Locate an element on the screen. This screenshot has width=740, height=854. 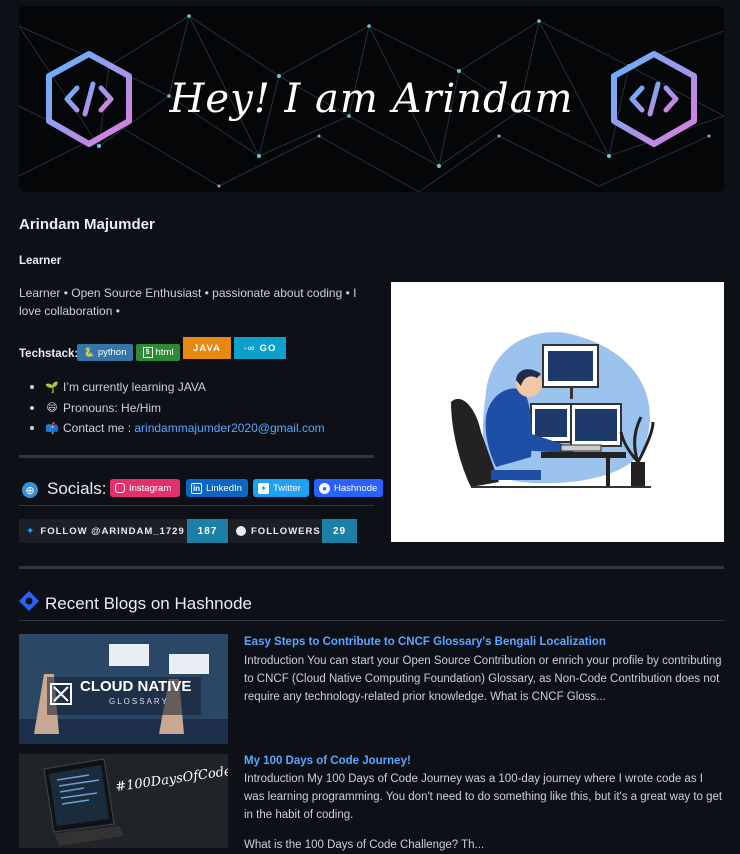
java-badge-label: JAVA is located at coordinates (207, 348).